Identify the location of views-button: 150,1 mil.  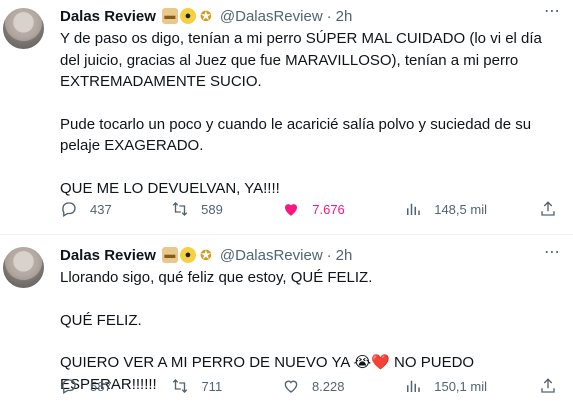
(445, 386).